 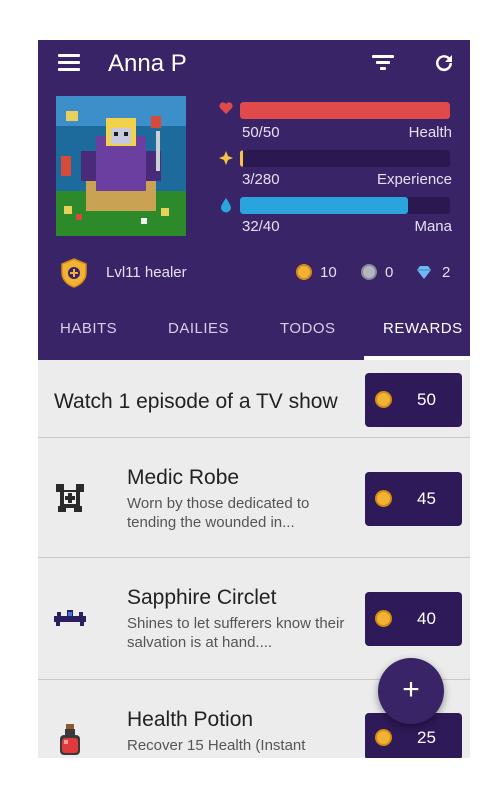 I want to click on avatar, so click(x=121, y=166).